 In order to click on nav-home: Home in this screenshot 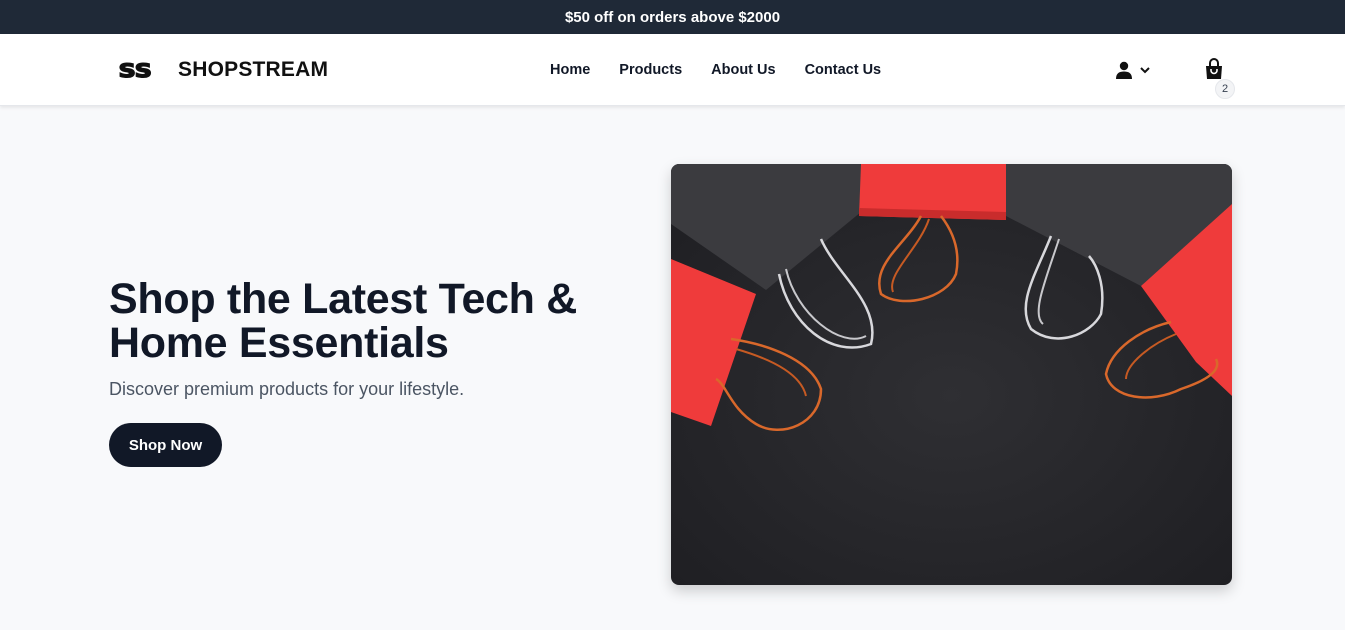, I will do `click(570, 70)`.